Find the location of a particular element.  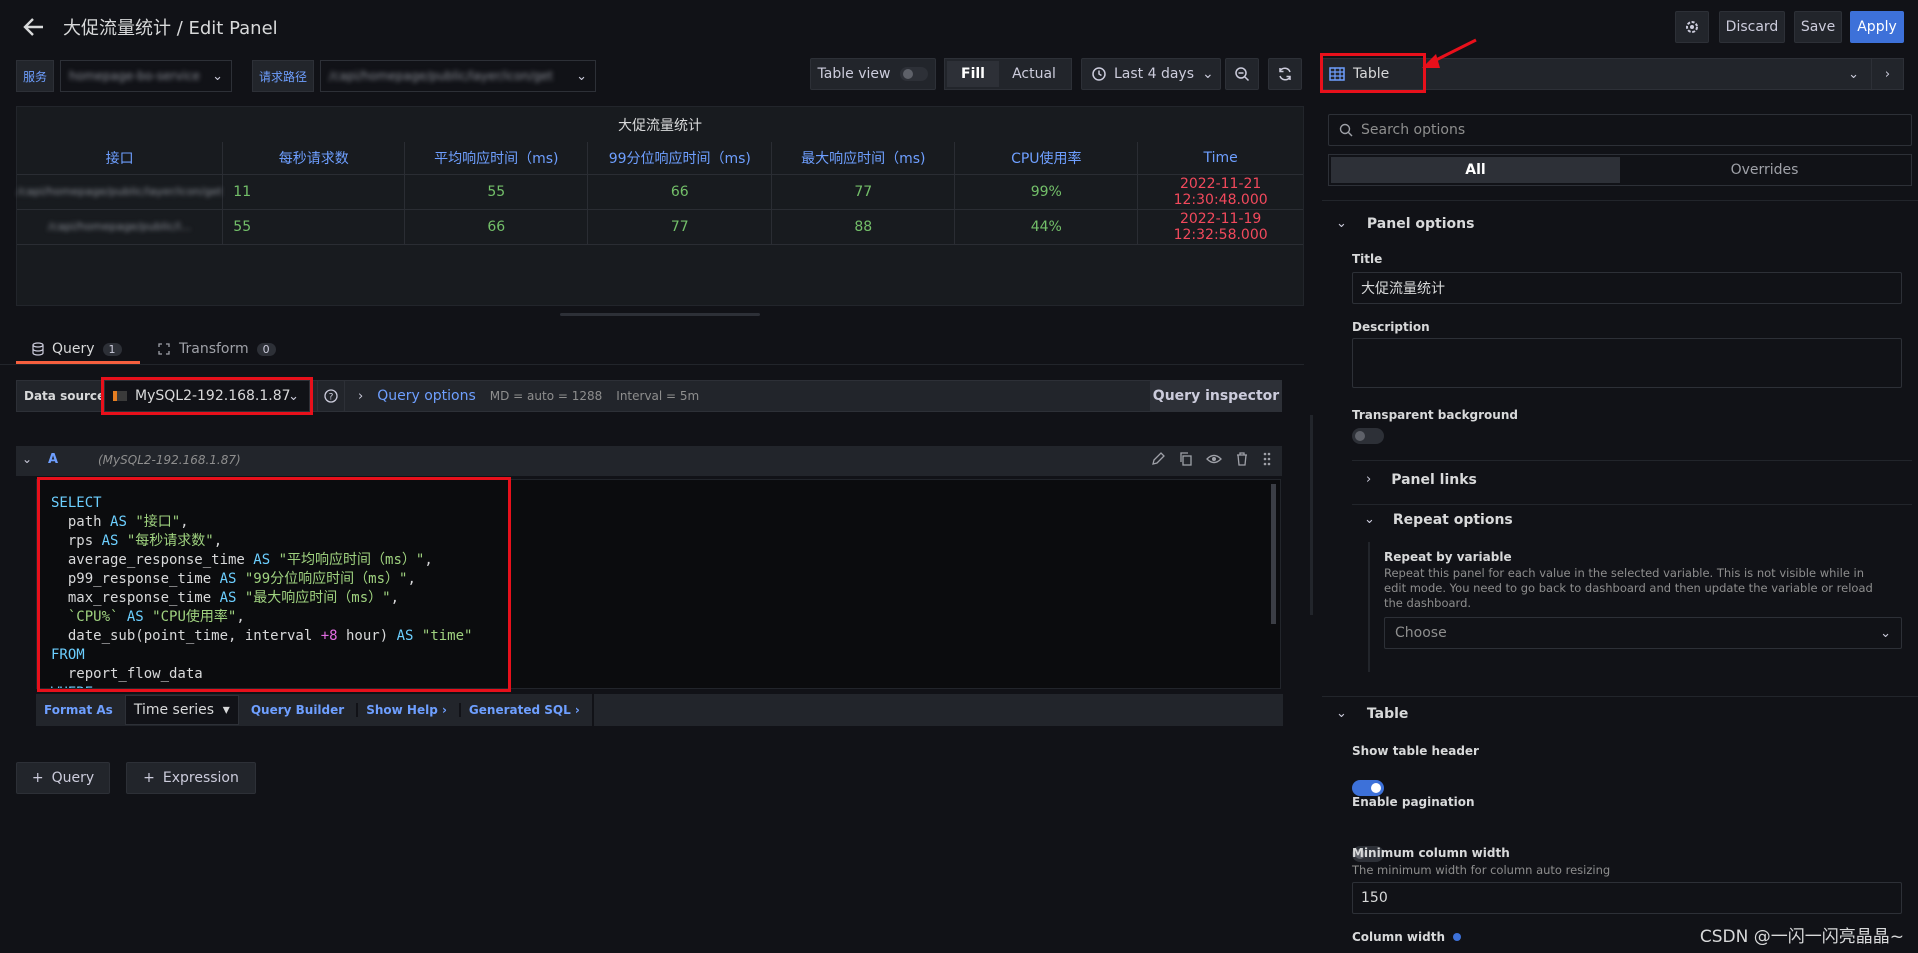

clock-icon is located at coordinates (1099, 74).